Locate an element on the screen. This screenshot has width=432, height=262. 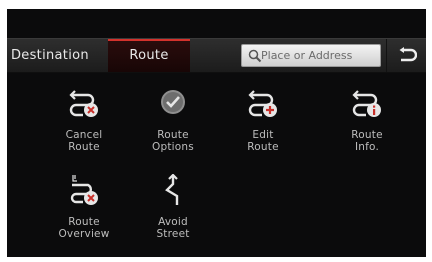
edit-route-label: Edit Route is located at coordinates (263, 141).